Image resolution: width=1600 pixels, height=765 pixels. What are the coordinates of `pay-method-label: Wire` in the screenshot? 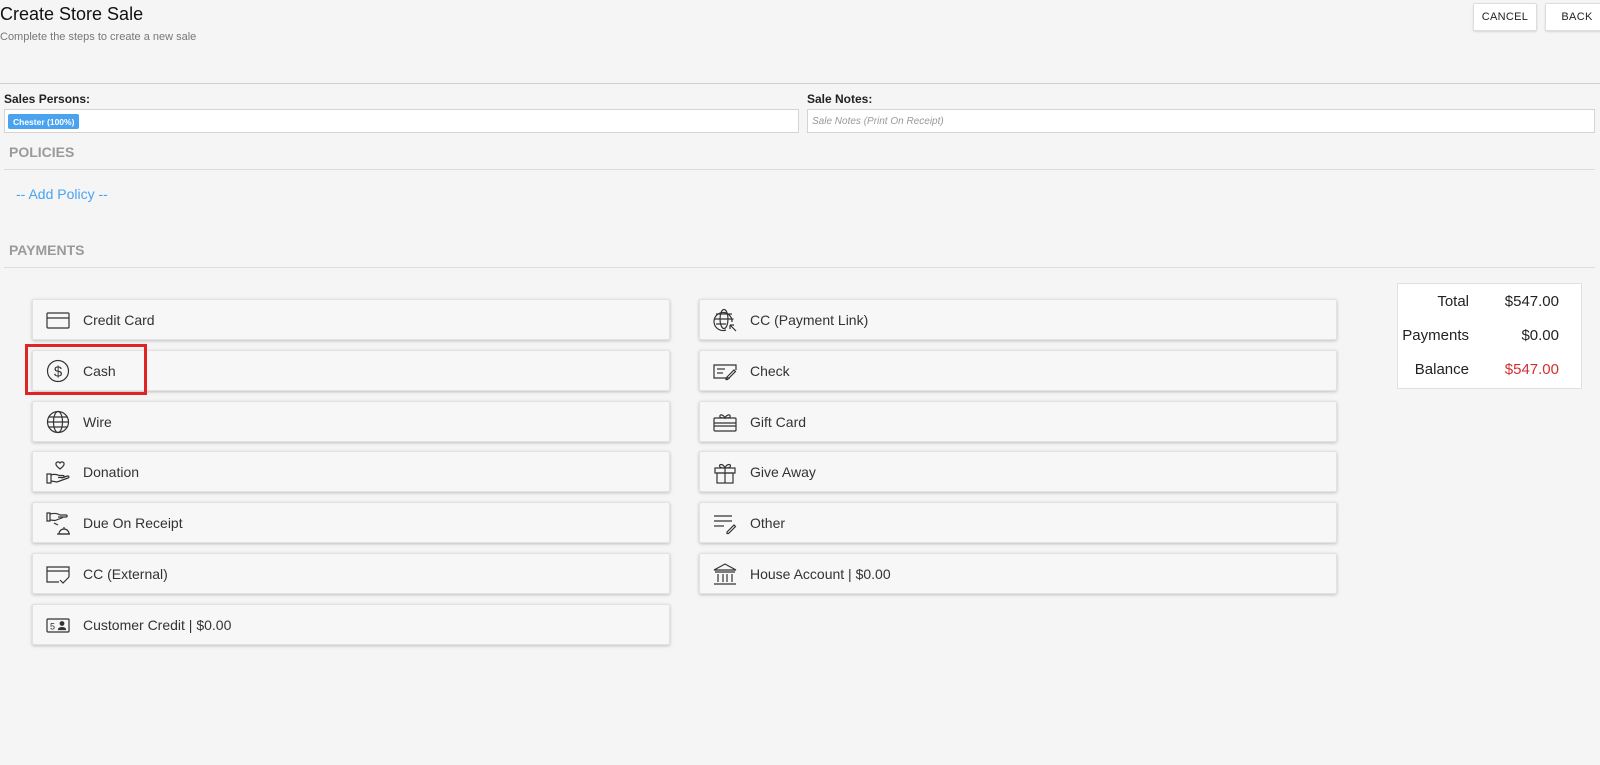 It's located at (97, 421).